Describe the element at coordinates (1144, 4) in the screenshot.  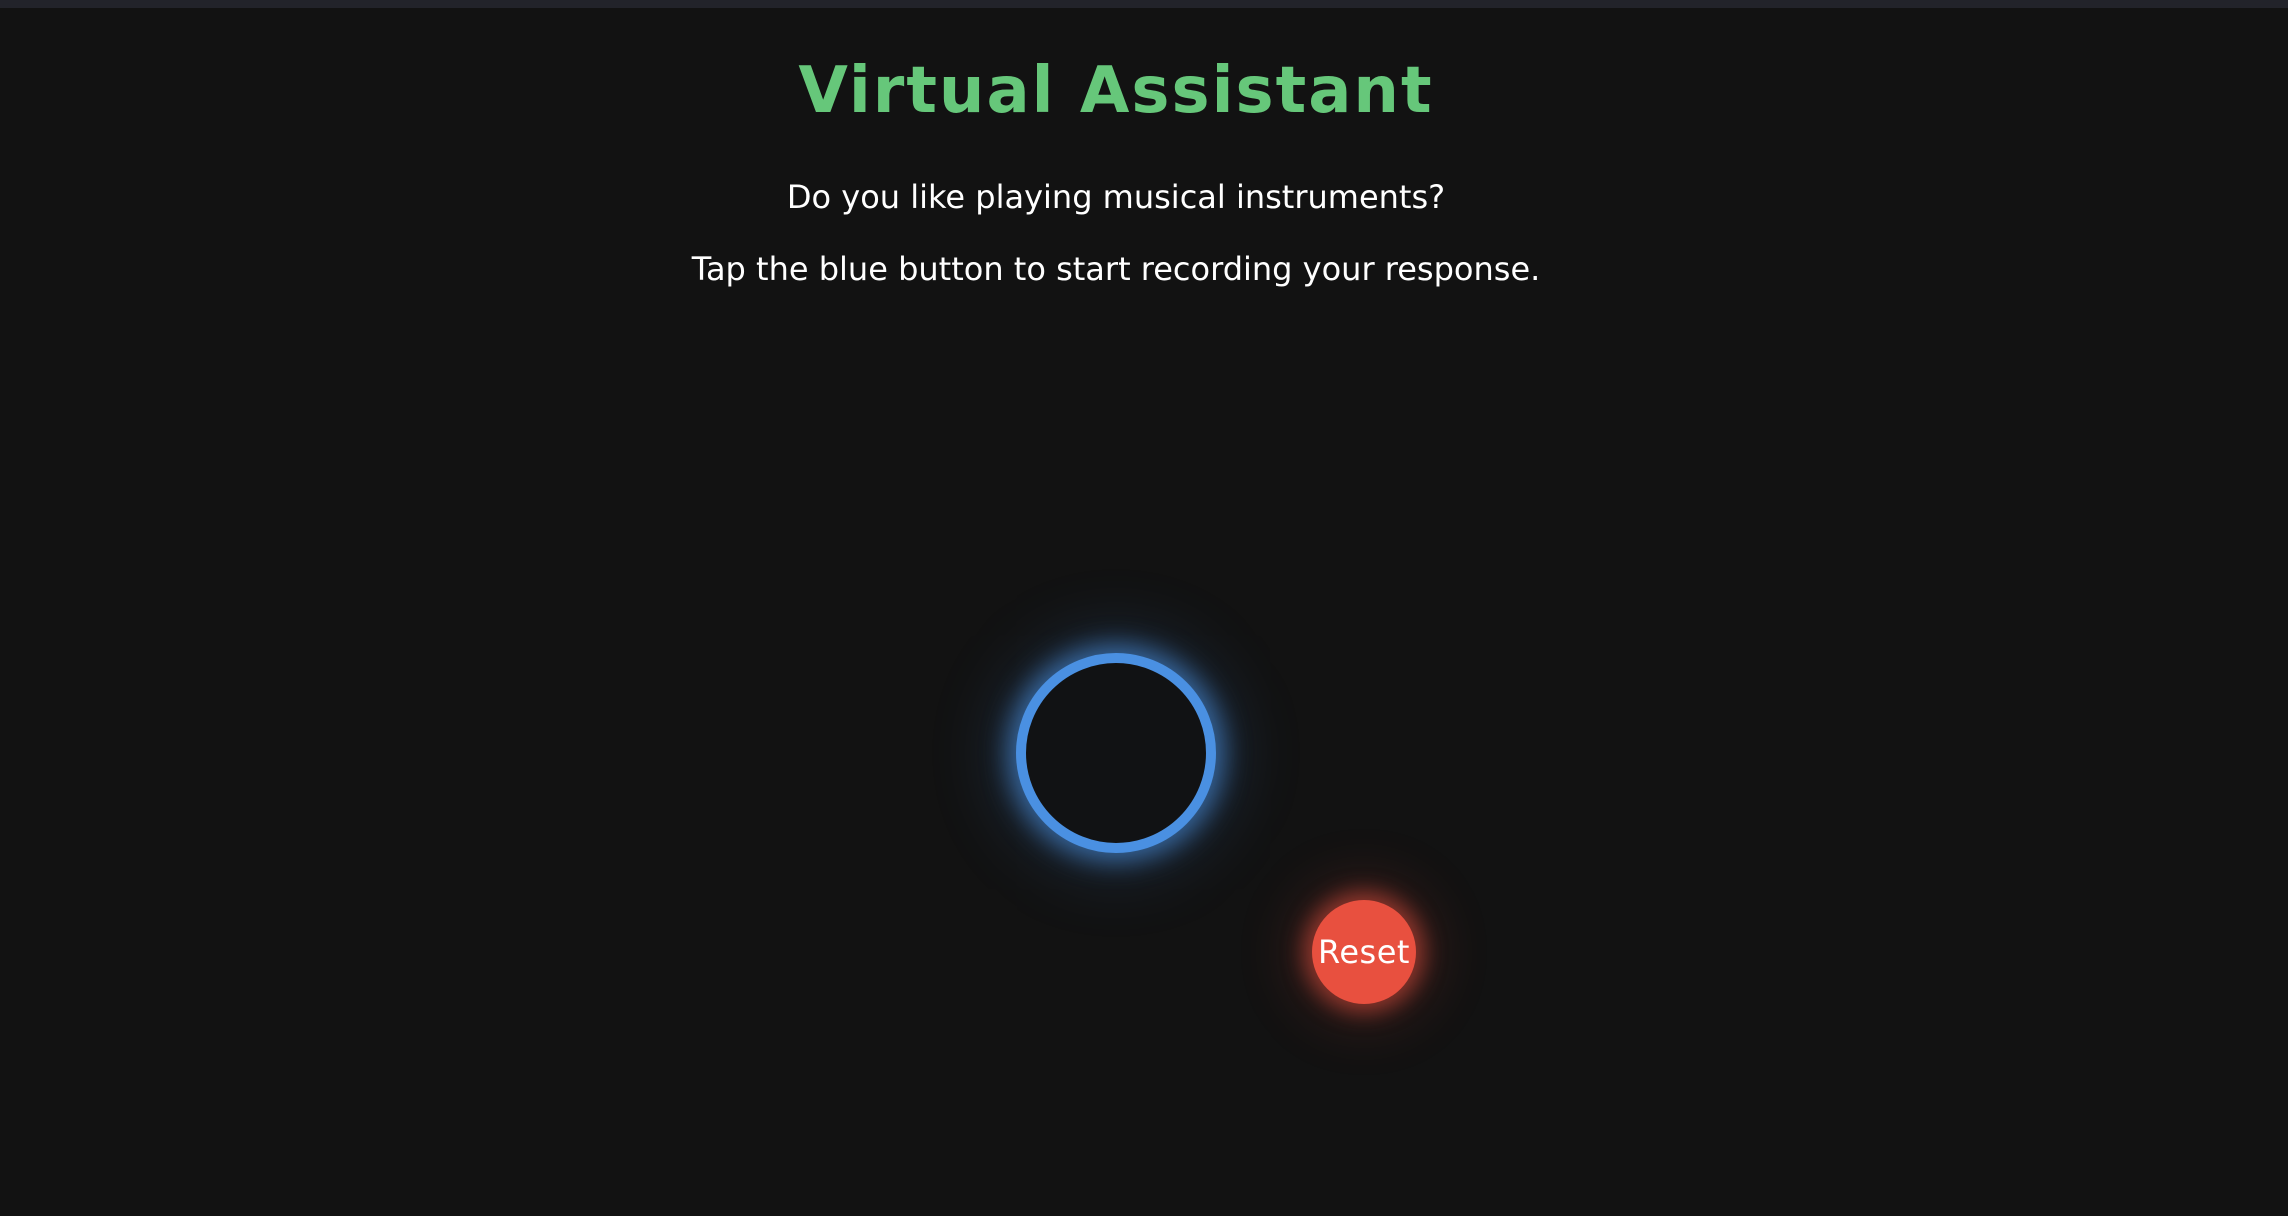
I see `browser-top-strip` at that location.